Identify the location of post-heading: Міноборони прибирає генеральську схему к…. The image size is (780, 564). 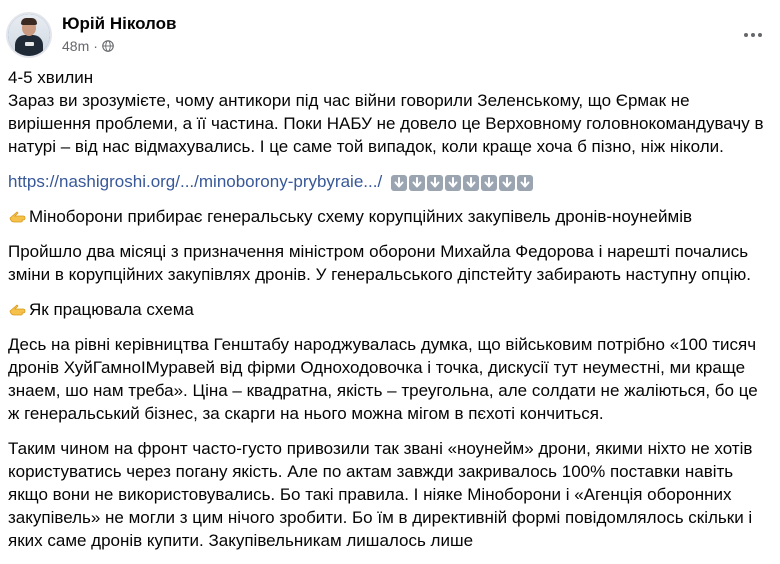
(388, 216).